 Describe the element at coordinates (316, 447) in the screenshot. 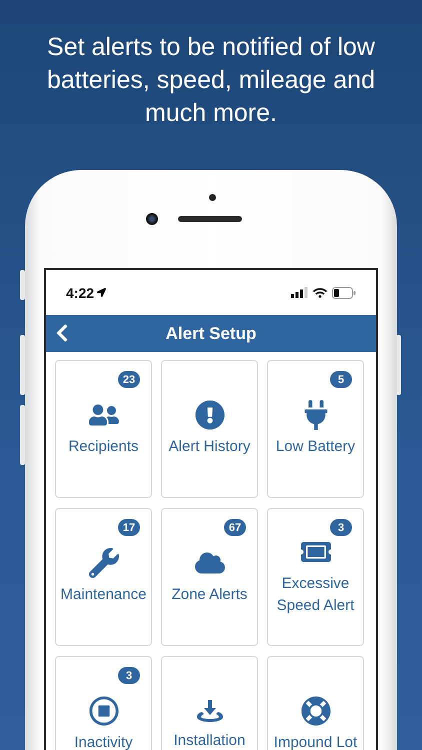

I see `tile-label: Low Battery` at that location.